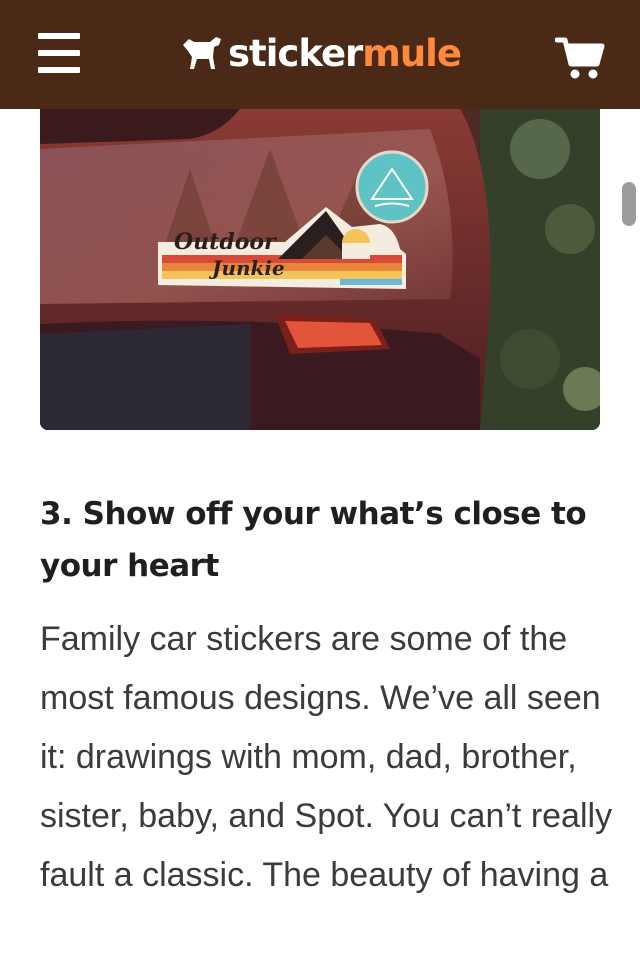 The width and height of the screenshot is (640, 959). What do you see at coordinates (246, 268) in the screenshot?
I see `sticker-text-junkie: Junkie` at bounding box center [246, 268].